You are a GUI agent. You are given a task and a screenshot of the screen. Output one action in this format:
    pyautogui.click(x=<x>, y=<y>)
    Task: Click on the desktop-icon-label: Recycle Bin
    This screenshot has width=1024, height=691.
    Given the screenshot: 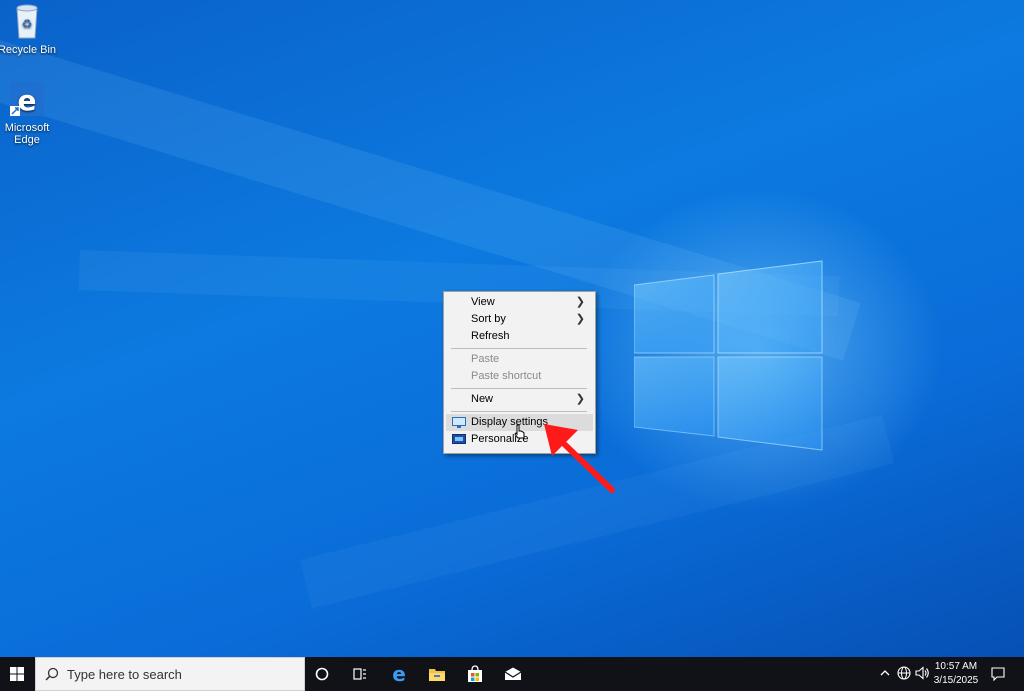 What is the action you would take?
    pyautogui.click(x=28, y=50)
    